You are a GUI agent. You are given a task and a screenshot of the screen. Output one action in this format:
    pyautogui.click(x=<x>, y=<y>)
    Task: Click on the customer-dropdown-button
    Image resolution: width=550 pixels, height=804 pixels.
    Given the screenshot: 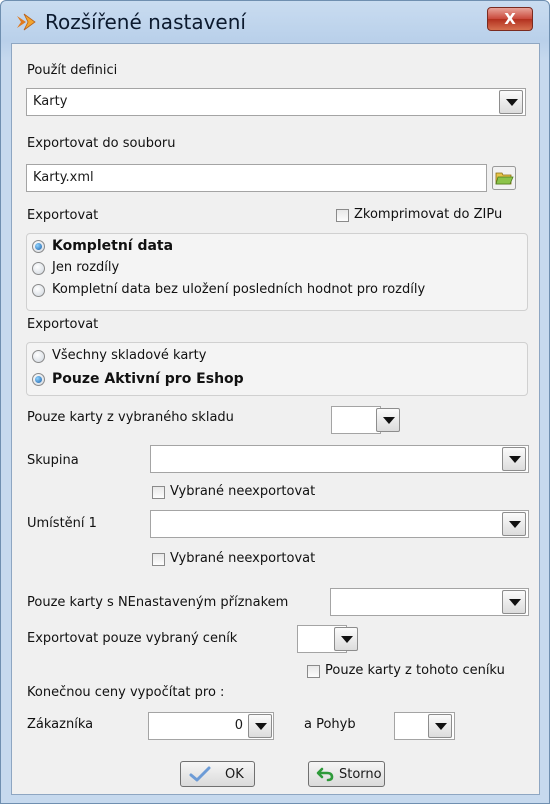 What is the action you would take?
    pyautogui.click(x=260, y=726)
    